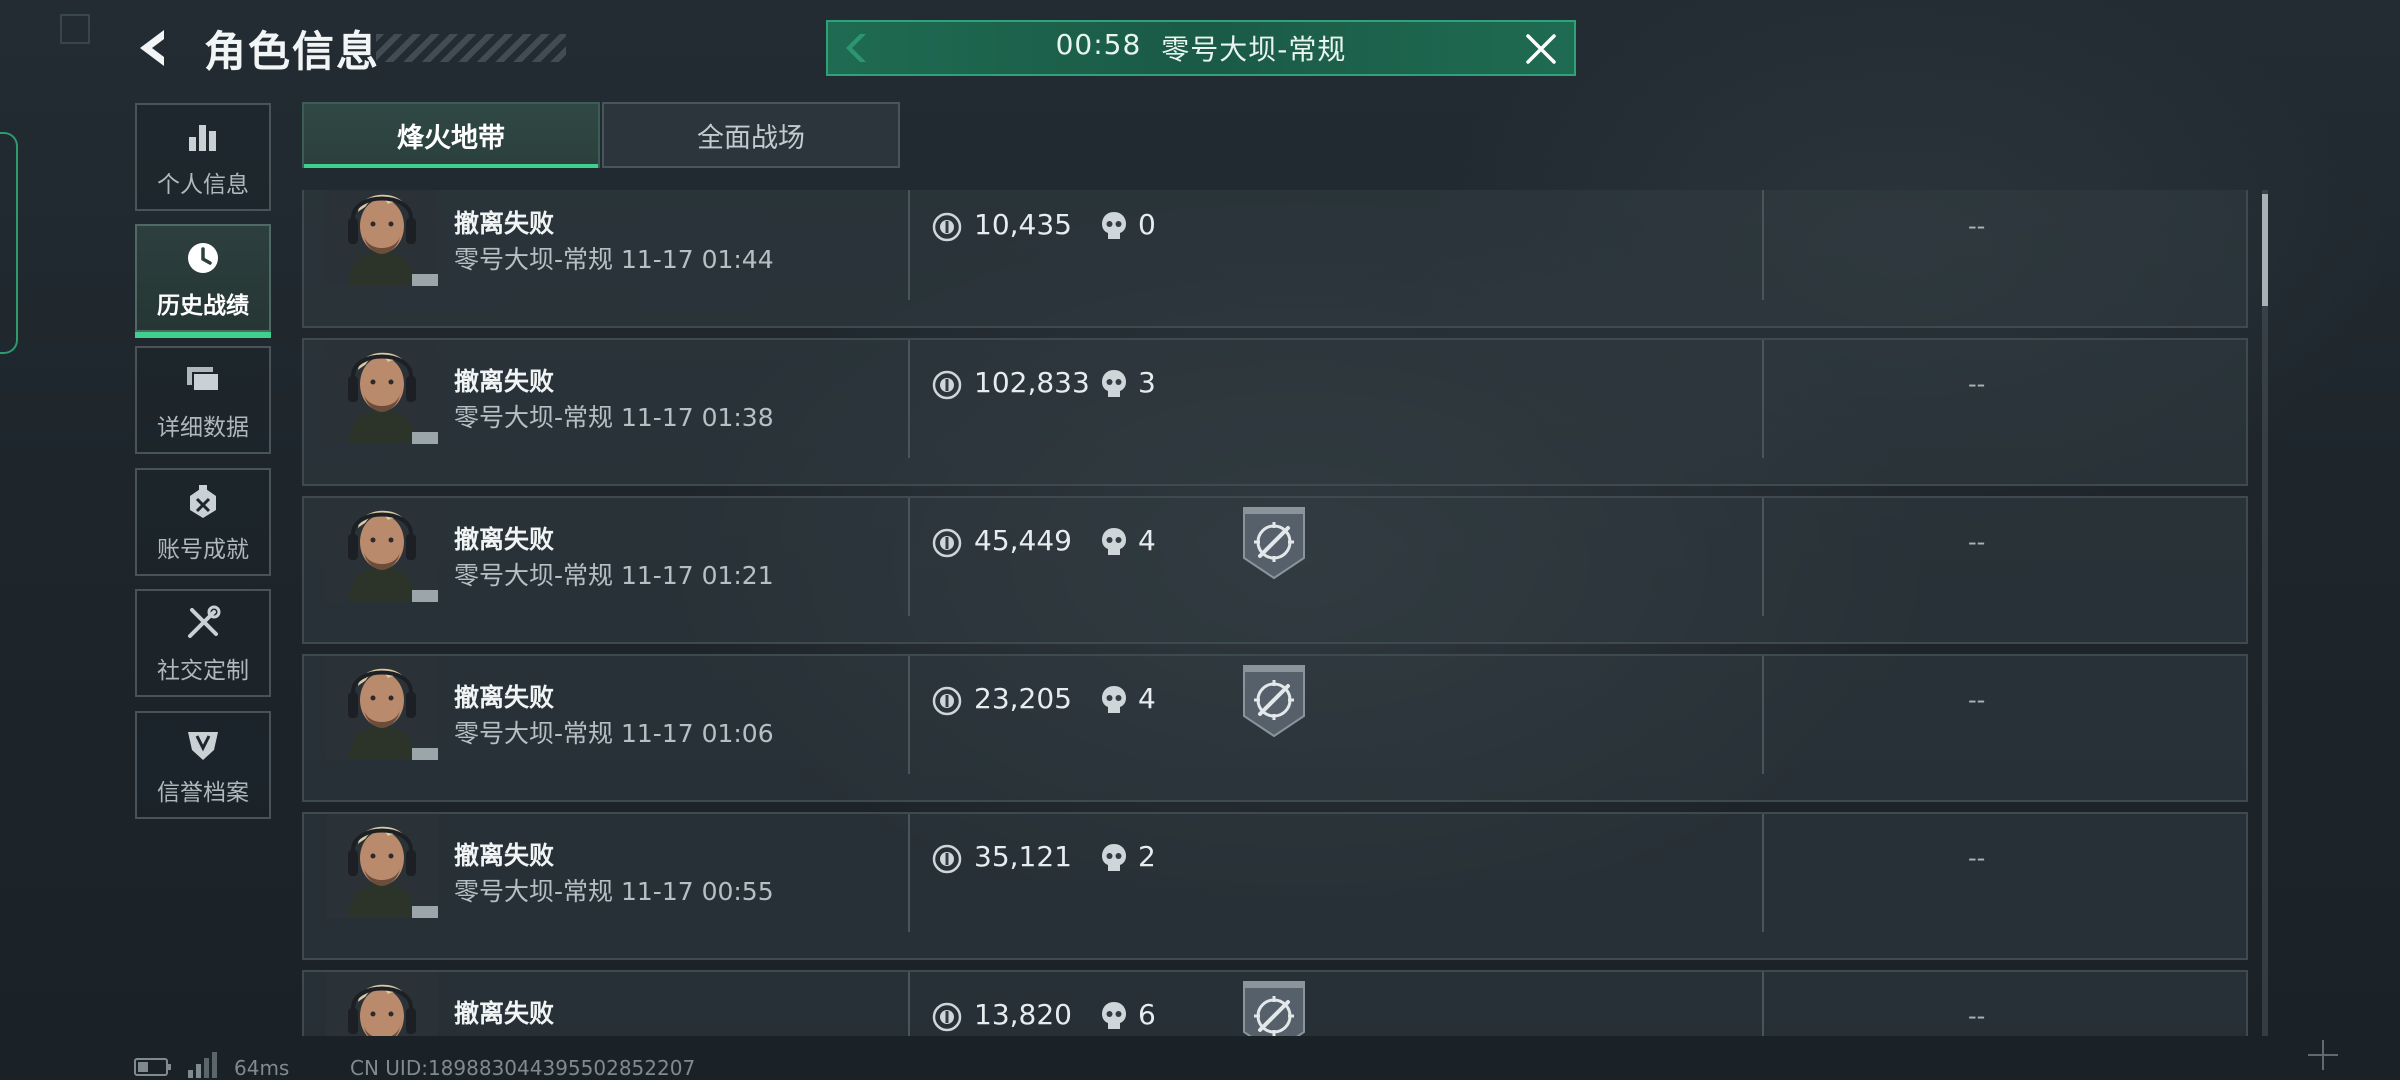 The width and height of the screenshot is (2400, 1080). I want to click on match-map-time: 零号大坝-常规 11-17 01:21, so click(614, 574).